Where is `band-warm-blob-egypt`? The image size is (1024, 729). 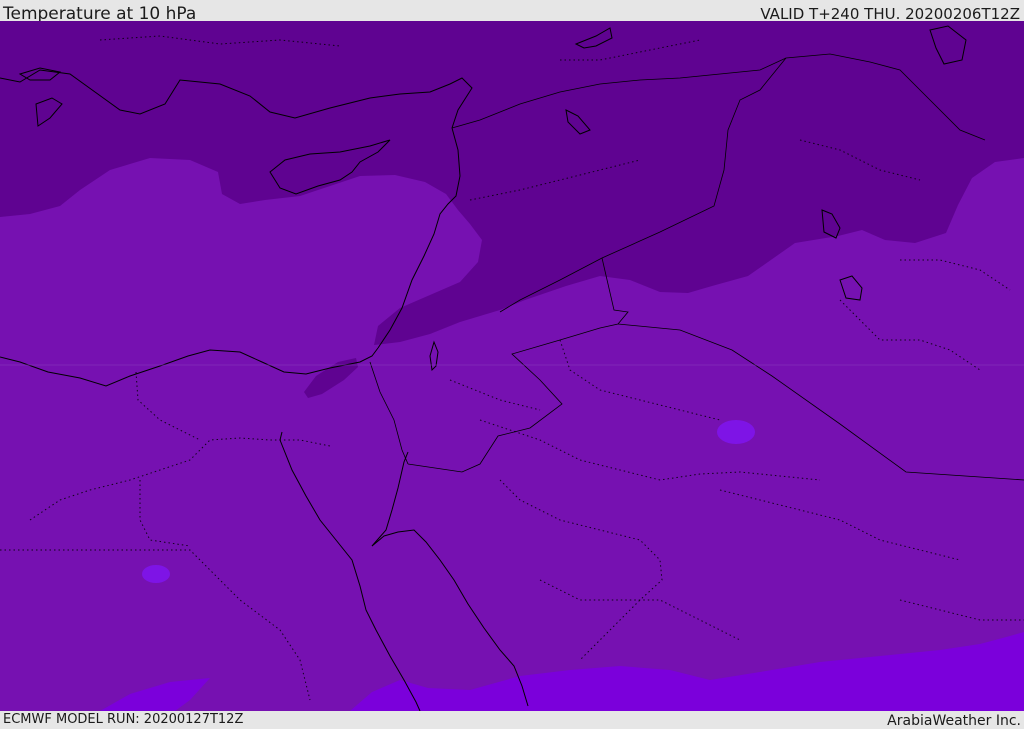
band-warm-blob-egypt is located at coordinates (156, 574).